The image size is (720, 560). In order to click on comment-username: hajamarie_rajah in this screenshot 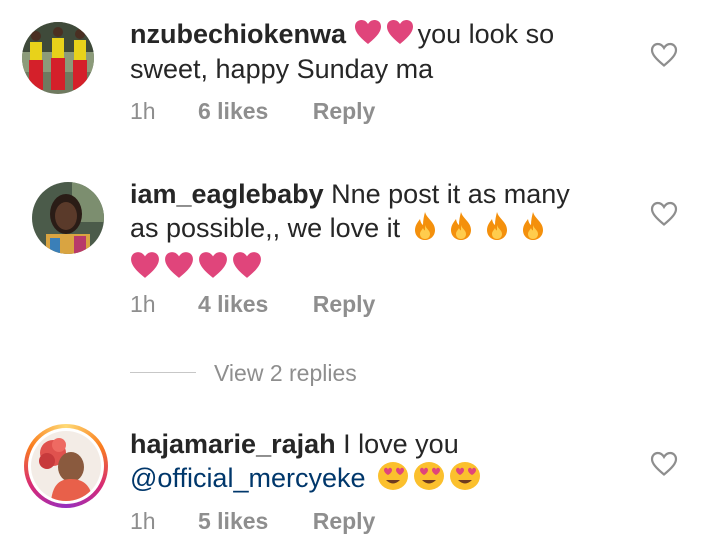, I will do `click(233, 444)`.